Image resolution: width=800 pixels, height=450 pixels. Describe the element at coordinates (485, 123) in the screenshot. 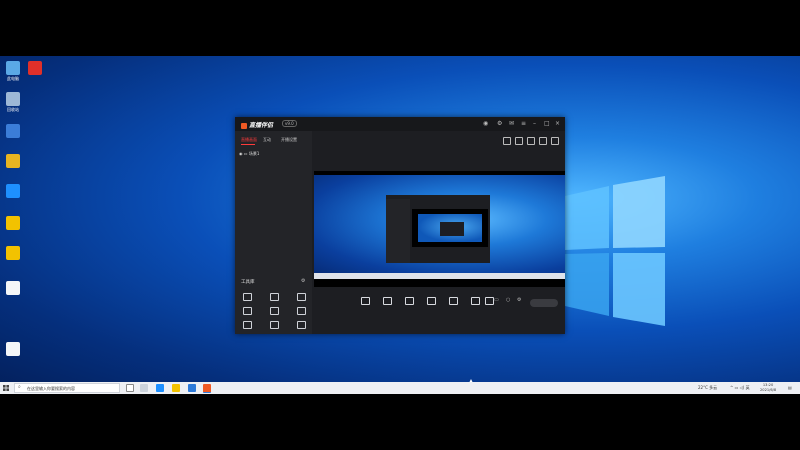

I see `avatar-icon: ◉` at that location.